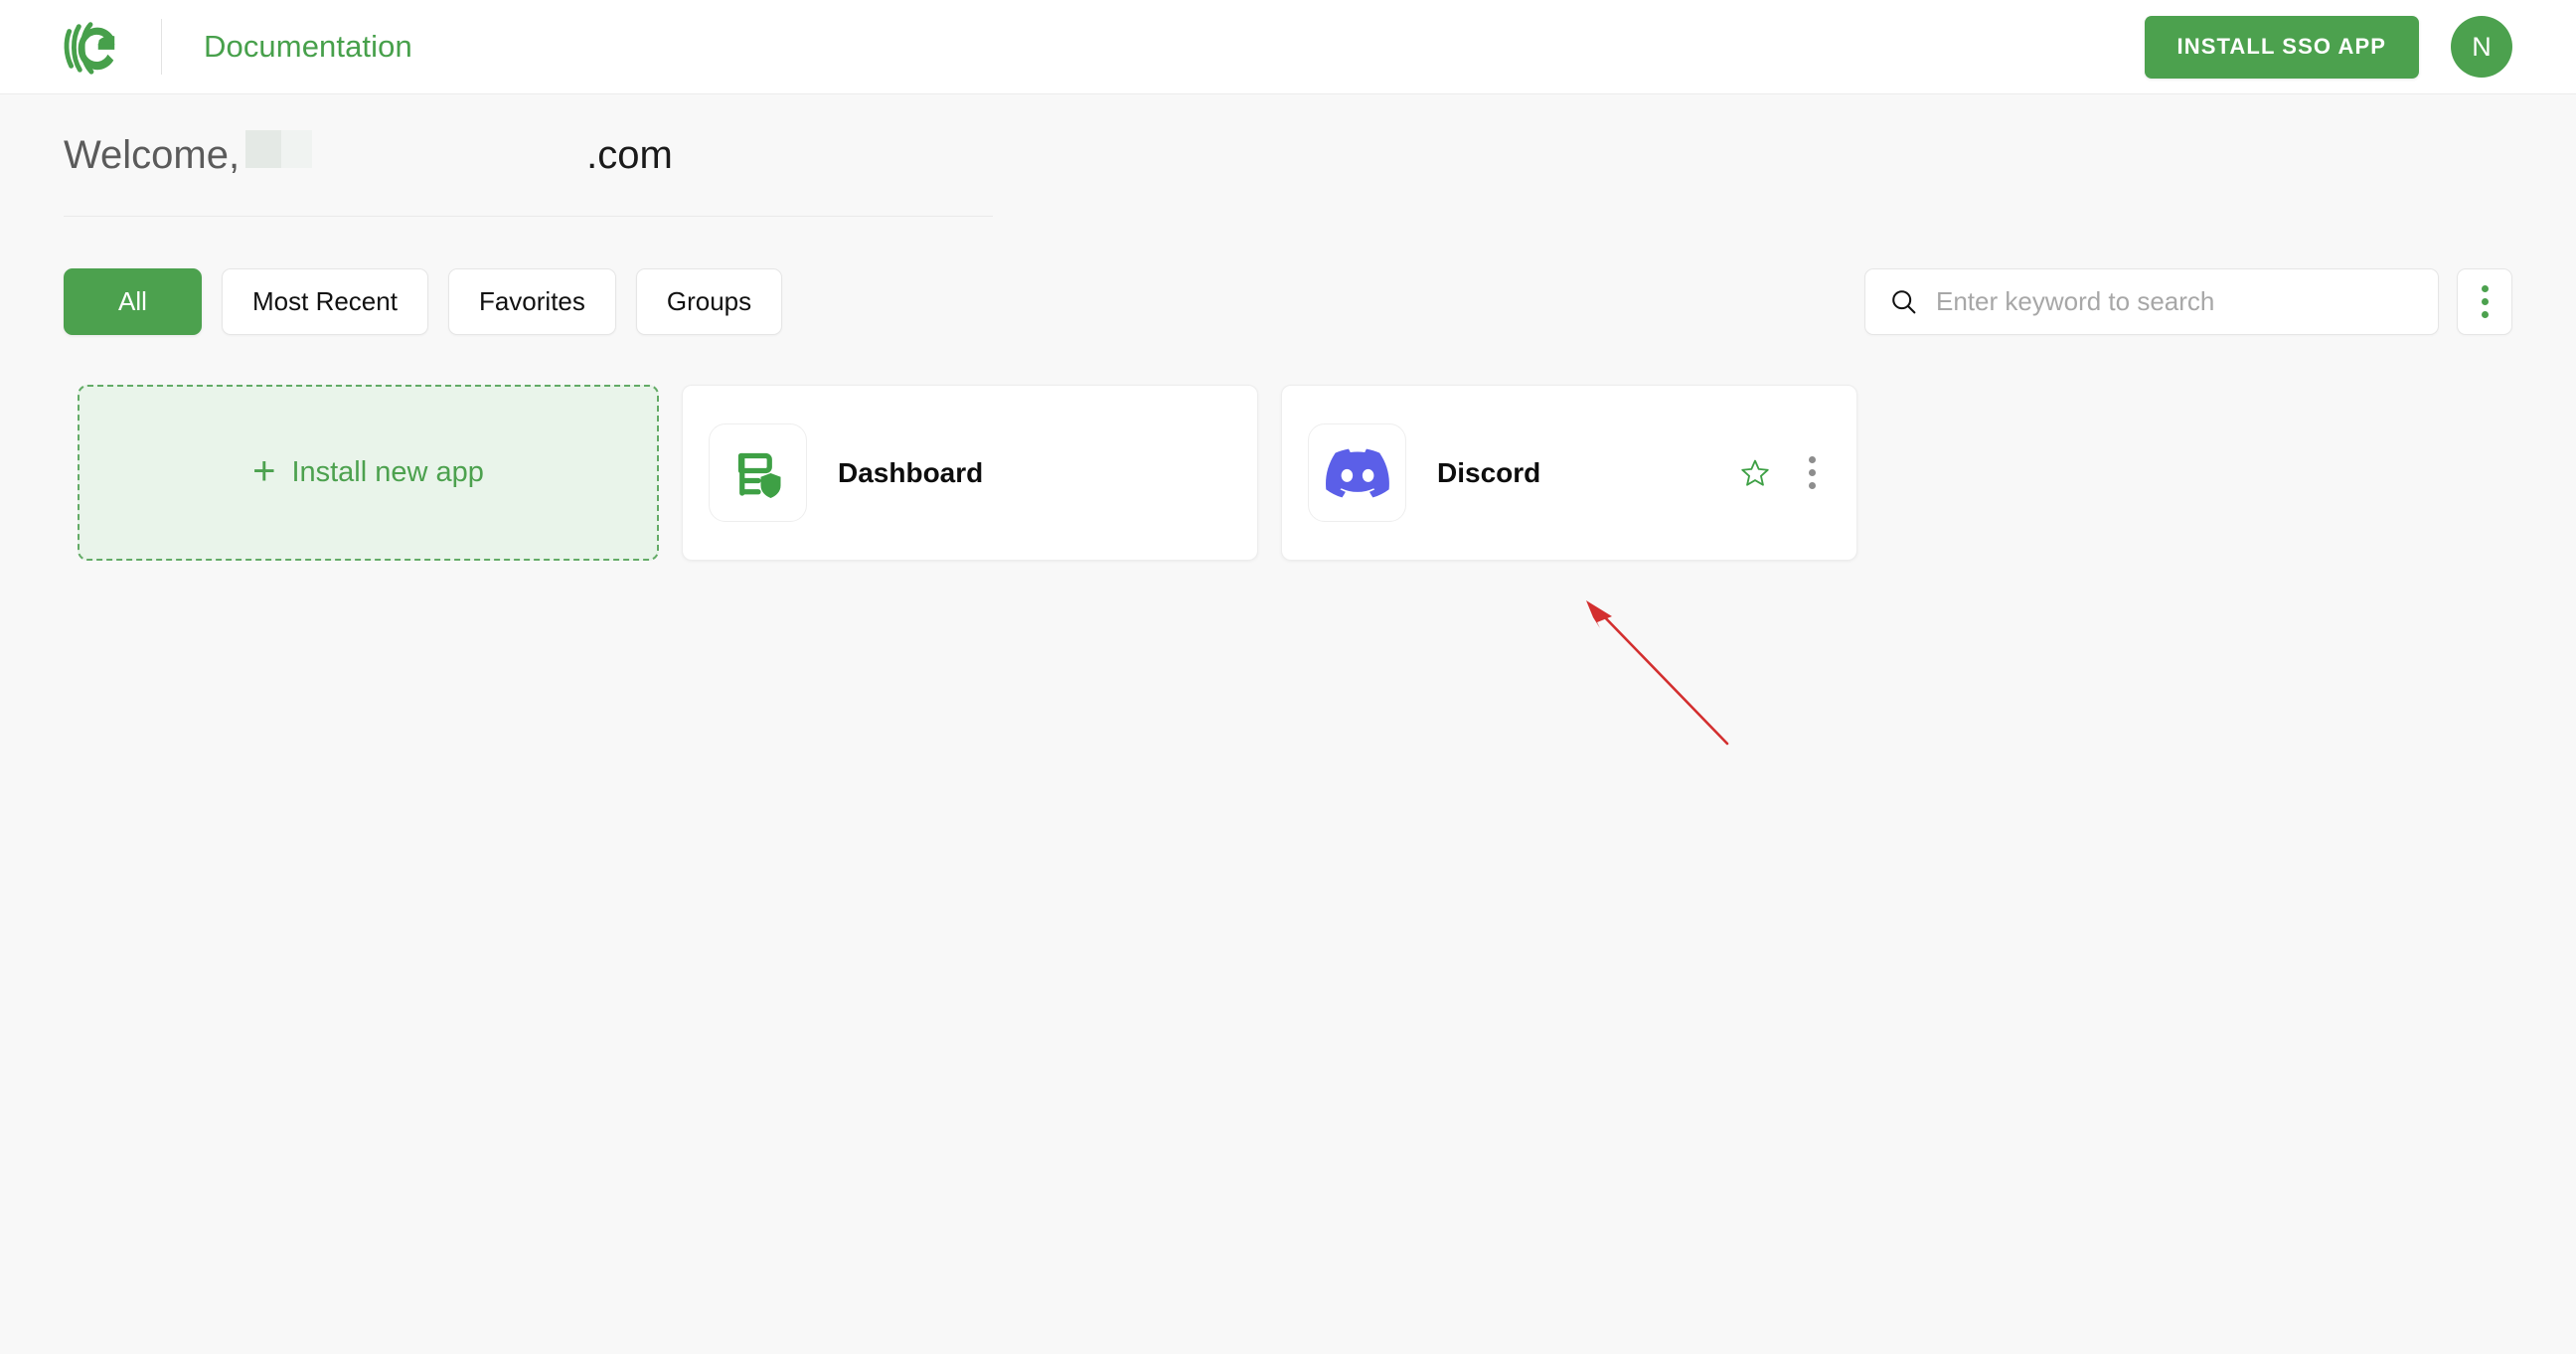  Describe the element at coordinates (911, 472) in the screenshot. I see `app-name-dashboard: Dashboard` at that location.